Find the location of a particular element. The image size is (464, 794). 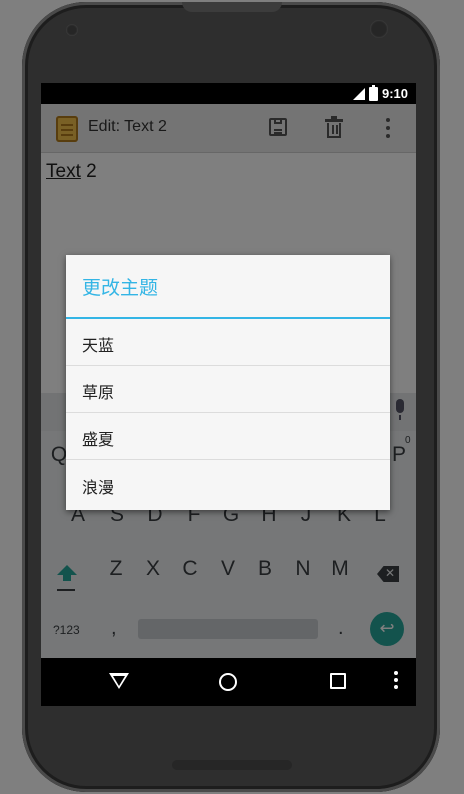

theme-option-label: 浪漫 is located at coordinates (98, 487).